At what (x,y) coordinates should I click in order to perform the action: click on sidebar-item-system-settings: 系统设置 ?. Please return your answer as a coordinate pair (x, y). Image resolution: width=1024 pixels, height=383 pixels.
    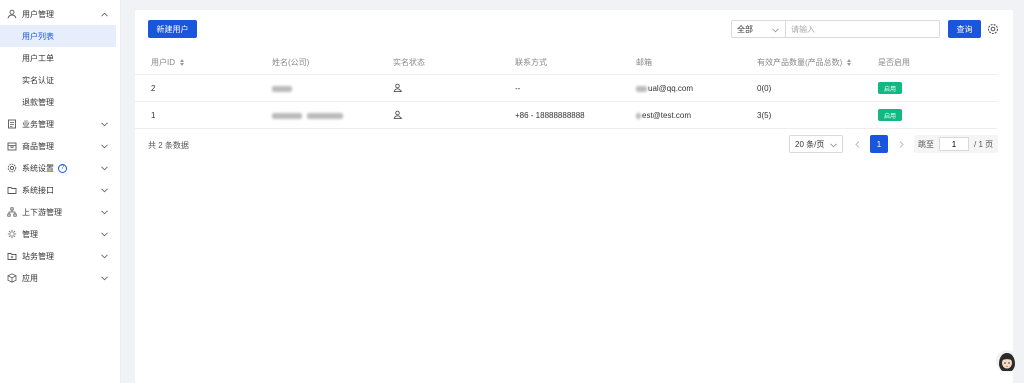
    Looking at the image, I should click on (60, 168).